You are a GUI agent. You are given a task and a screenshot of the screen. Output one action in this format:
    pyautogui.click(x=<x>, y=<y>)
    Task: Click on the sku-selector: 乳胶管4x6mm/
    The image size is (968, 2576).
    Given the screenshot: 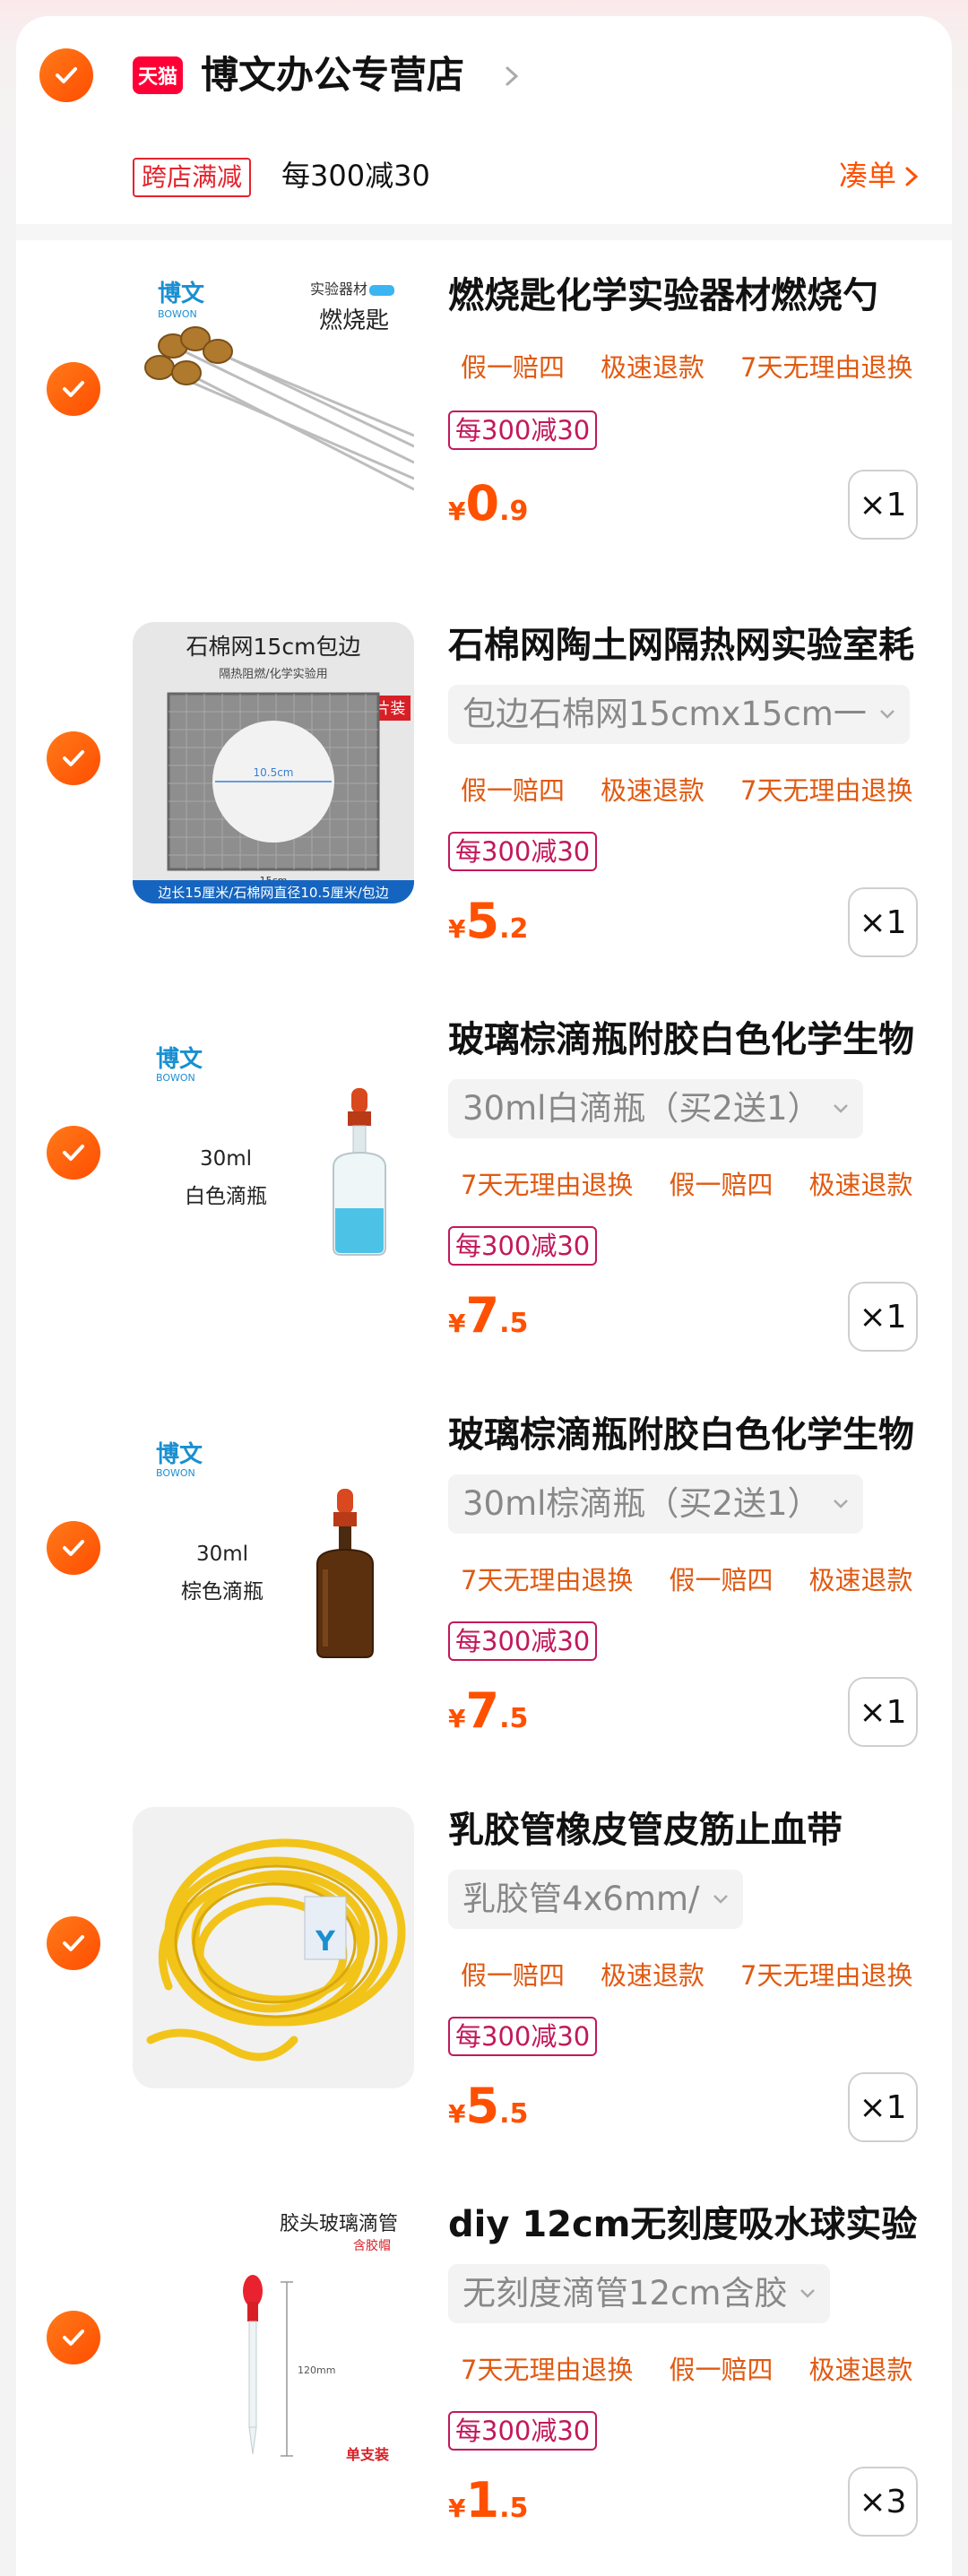 What is the action you would take?
    pyautogui.click(x=595, y=1899)
    